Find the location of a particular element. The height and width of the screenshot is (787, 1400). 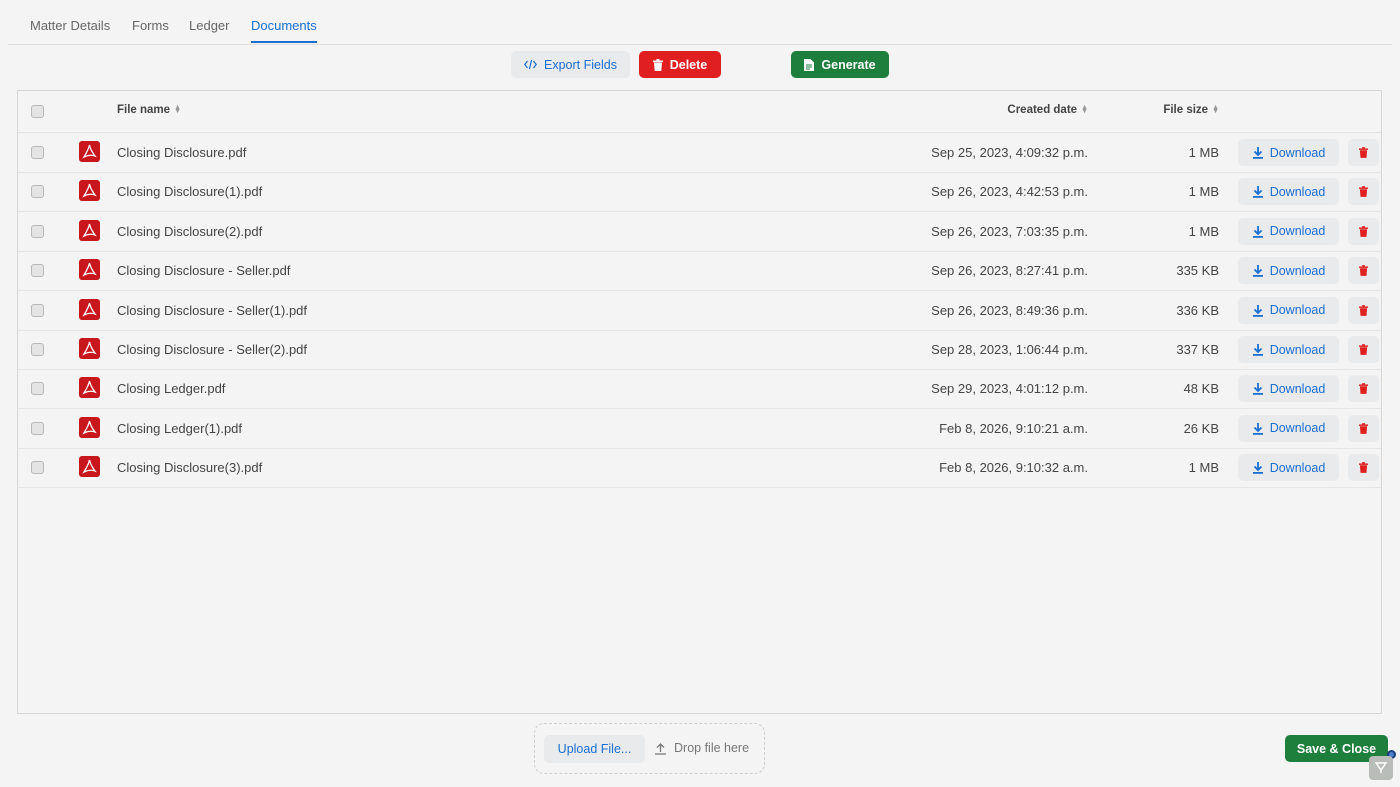

tab-ledger: Ledger is located at coordinates (209, 25).